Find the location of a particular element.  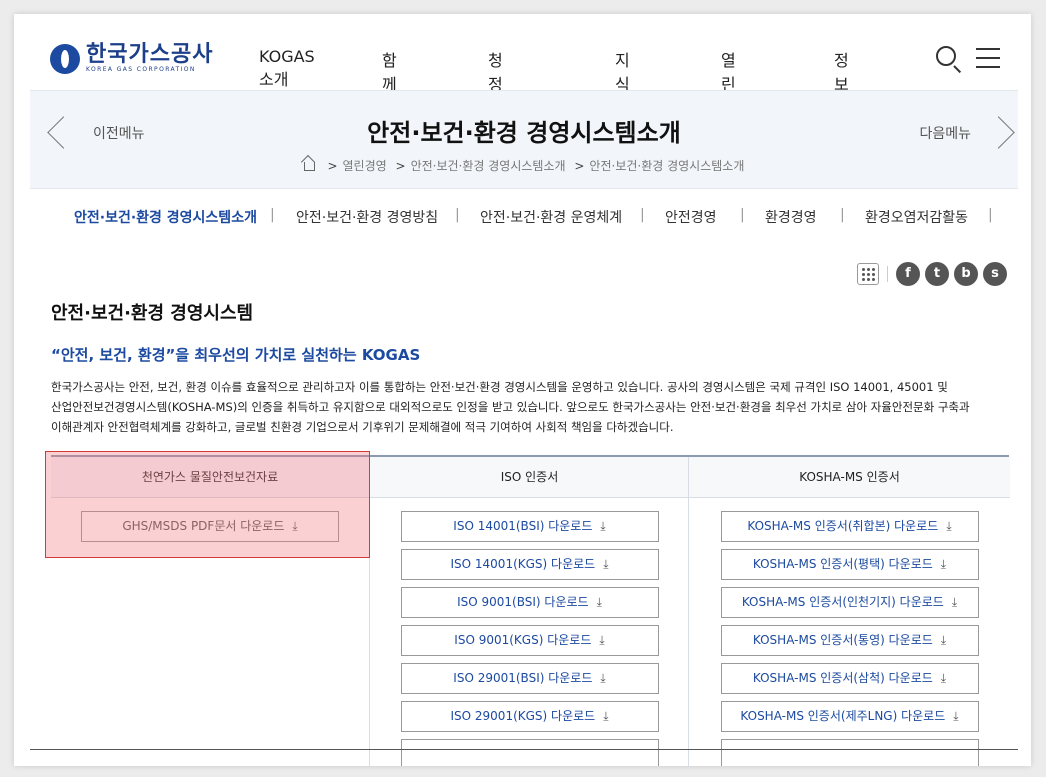

next-menu-button: 다음메뉴 is located at coordinates (967, 132).